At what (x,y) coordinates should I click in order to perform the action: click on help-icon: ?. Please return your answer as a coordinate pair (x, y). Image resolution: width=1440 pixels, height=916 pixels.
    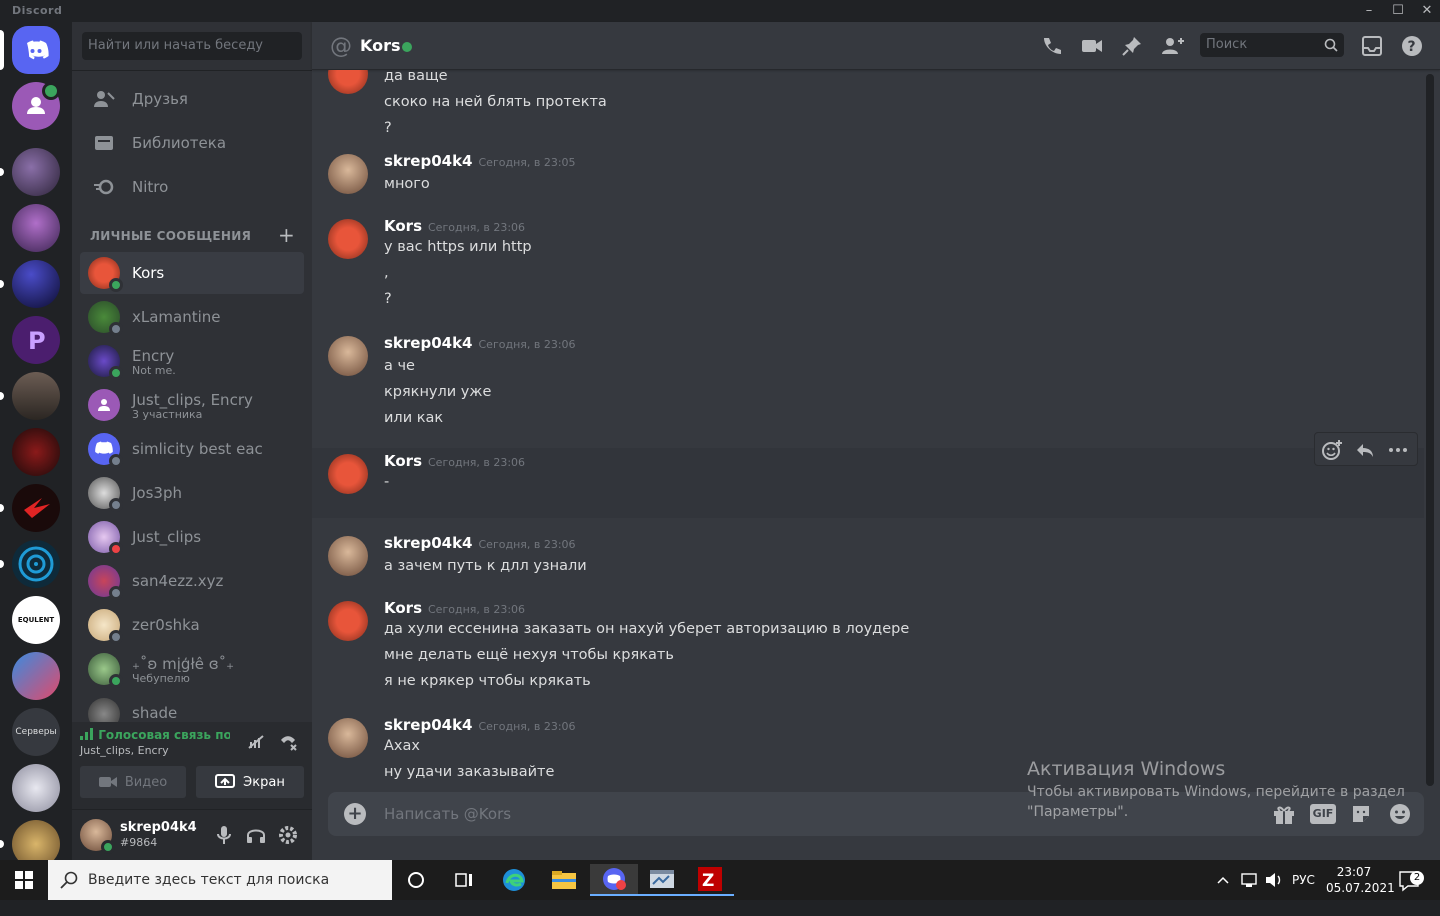
    Looking at the image, I should click on (1412, 46).